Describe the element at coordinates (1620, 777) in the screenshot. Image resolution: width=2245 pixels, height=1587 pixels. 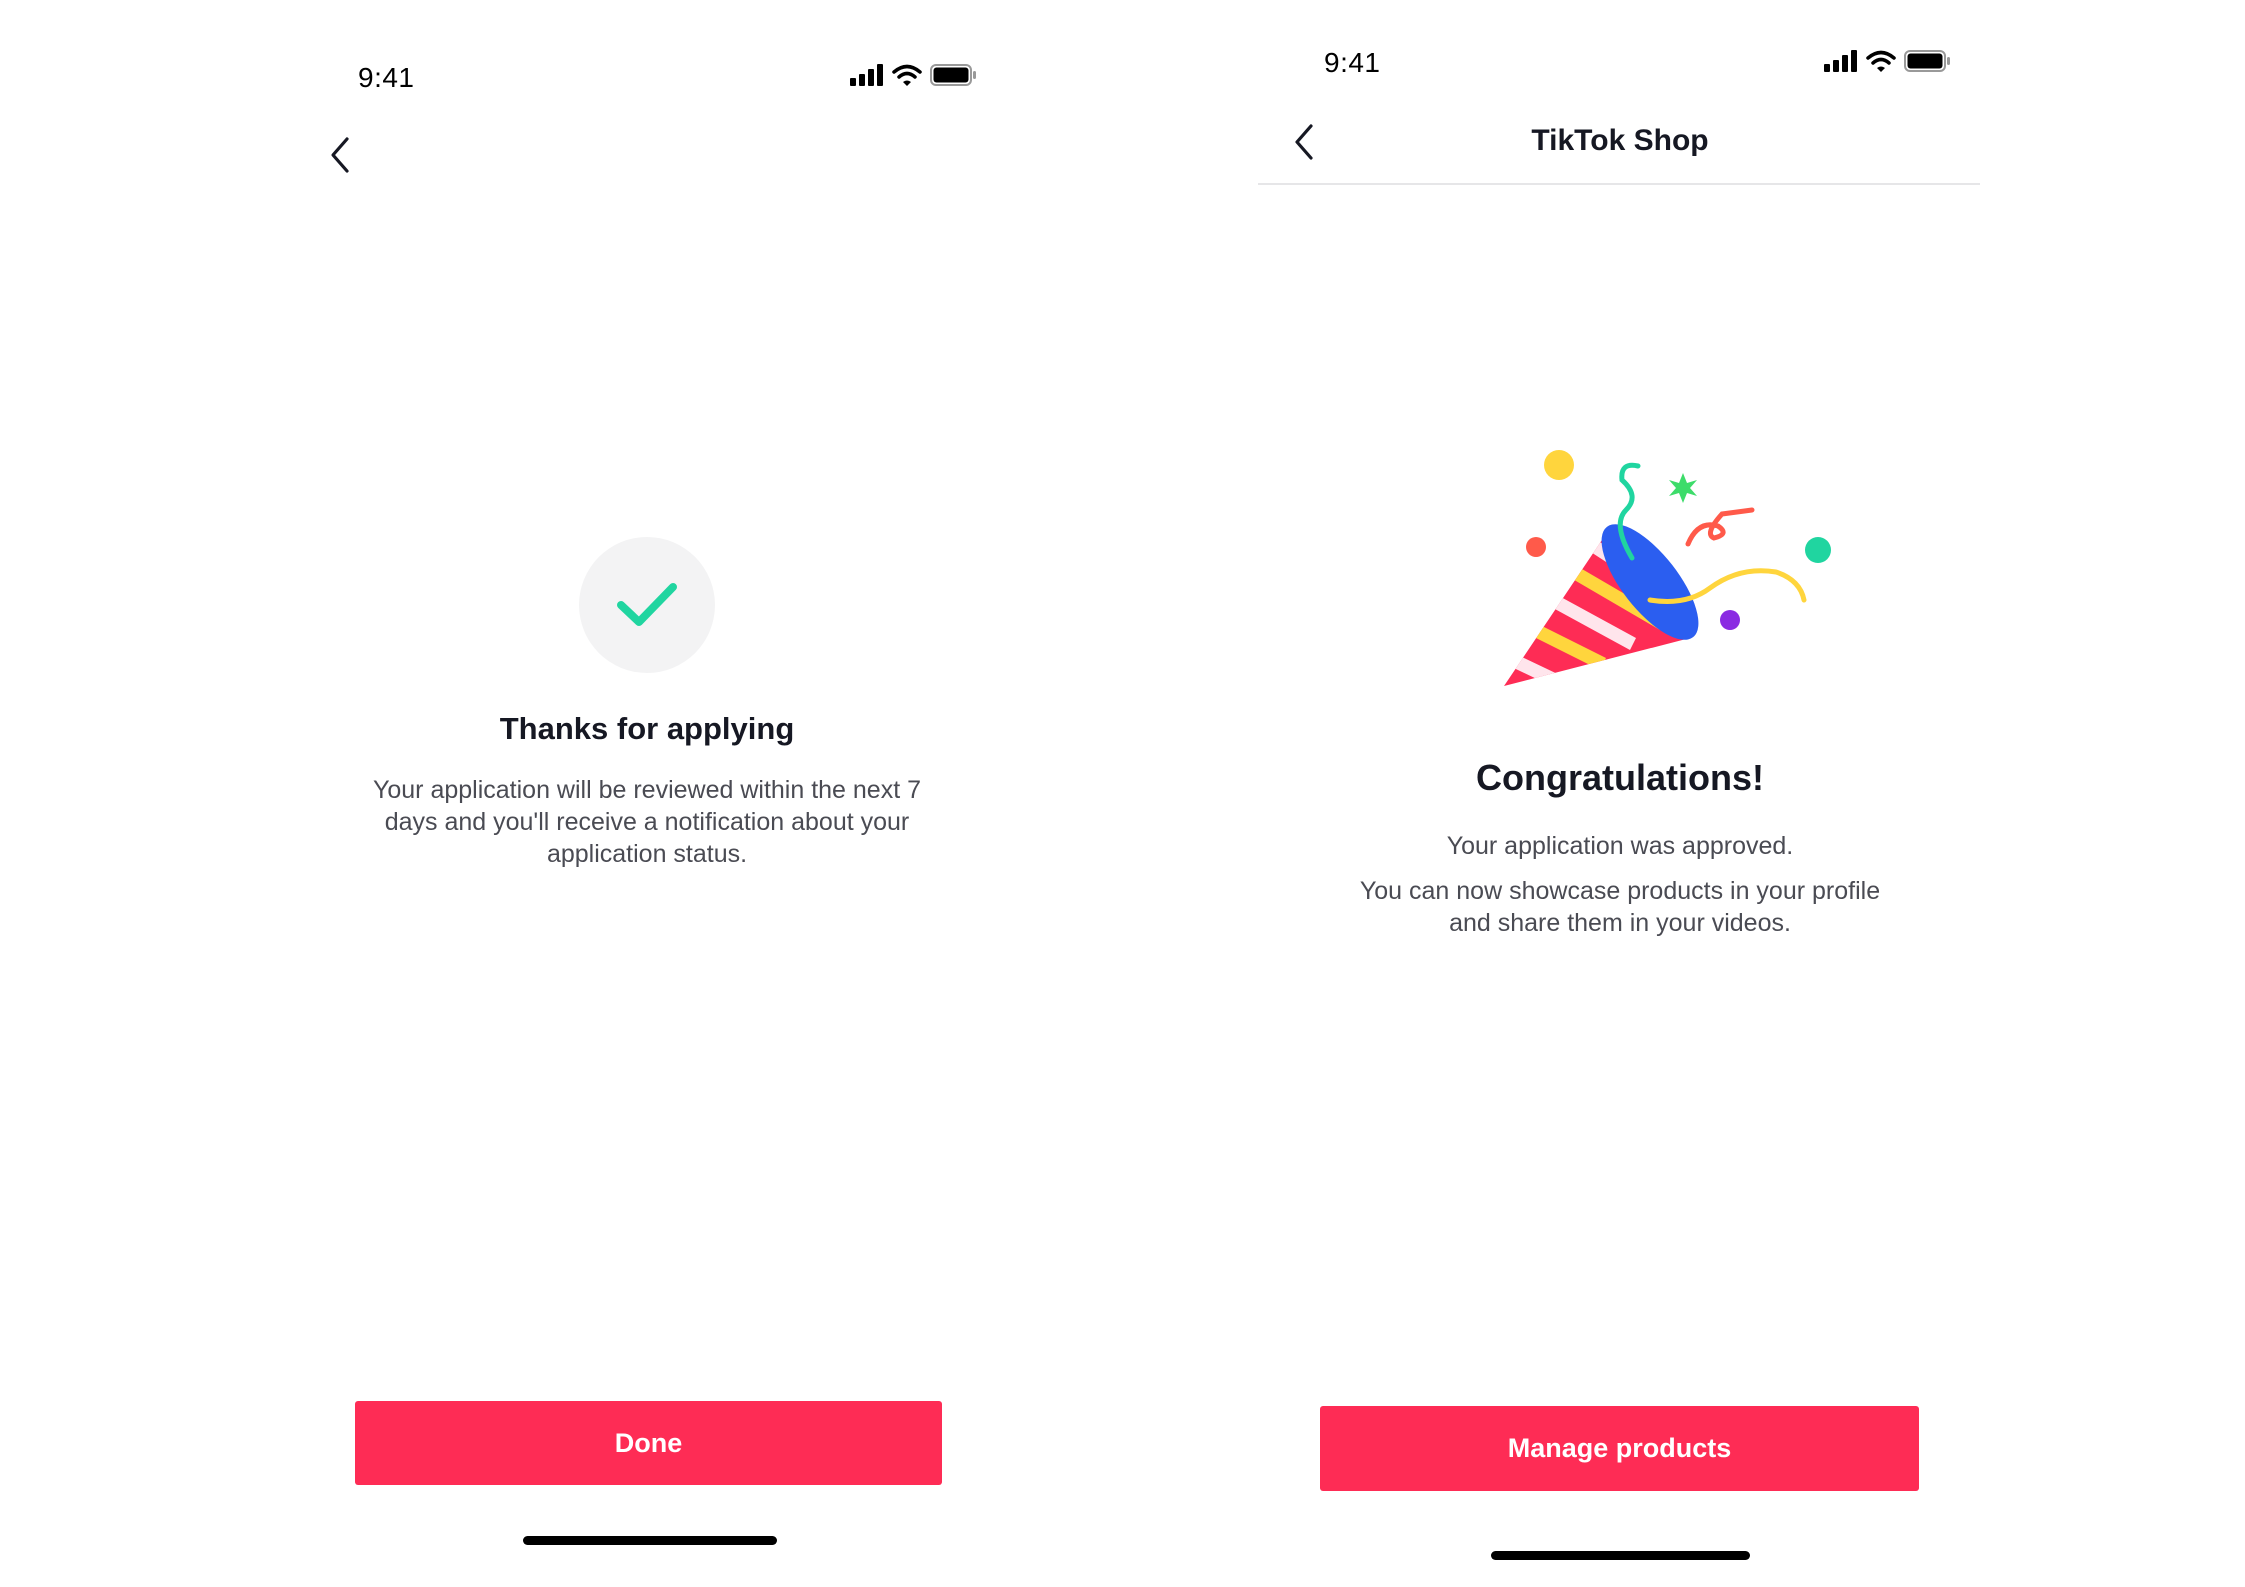
I see `page-title: Congratulations!` at that location.